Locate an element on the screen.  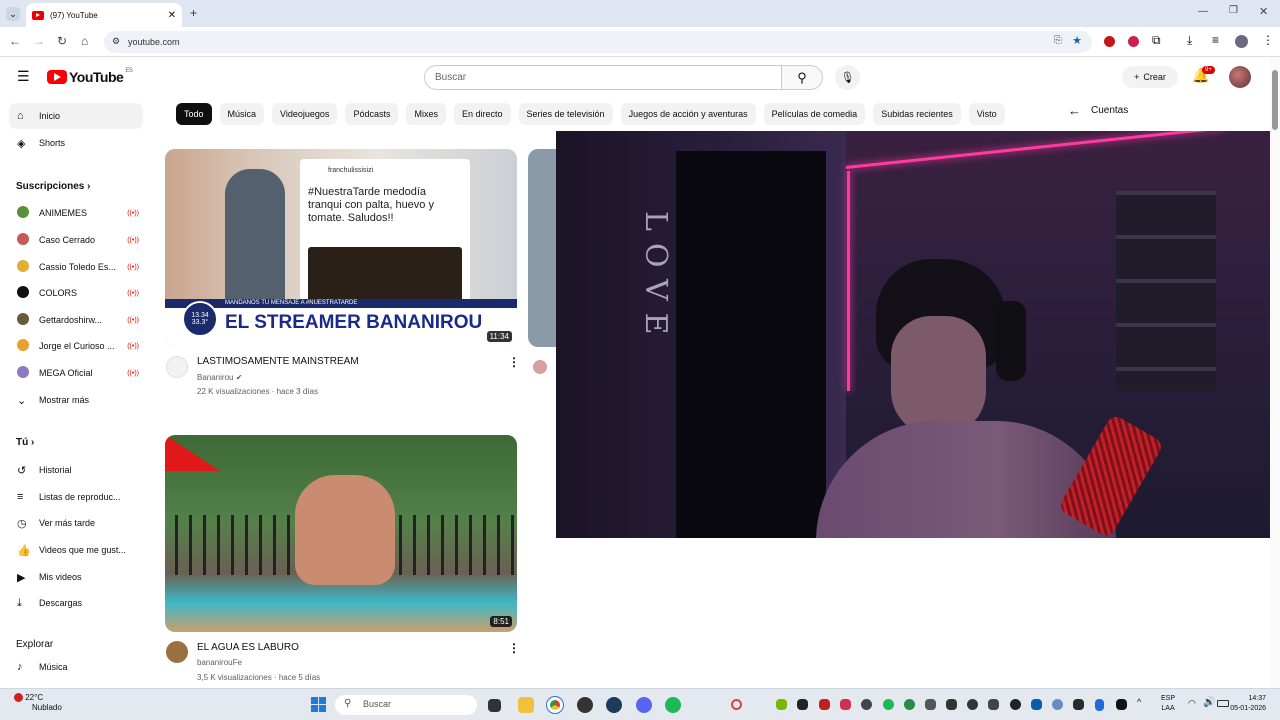
site-info-icon: ⚙ is located at coordinates (116, 41).